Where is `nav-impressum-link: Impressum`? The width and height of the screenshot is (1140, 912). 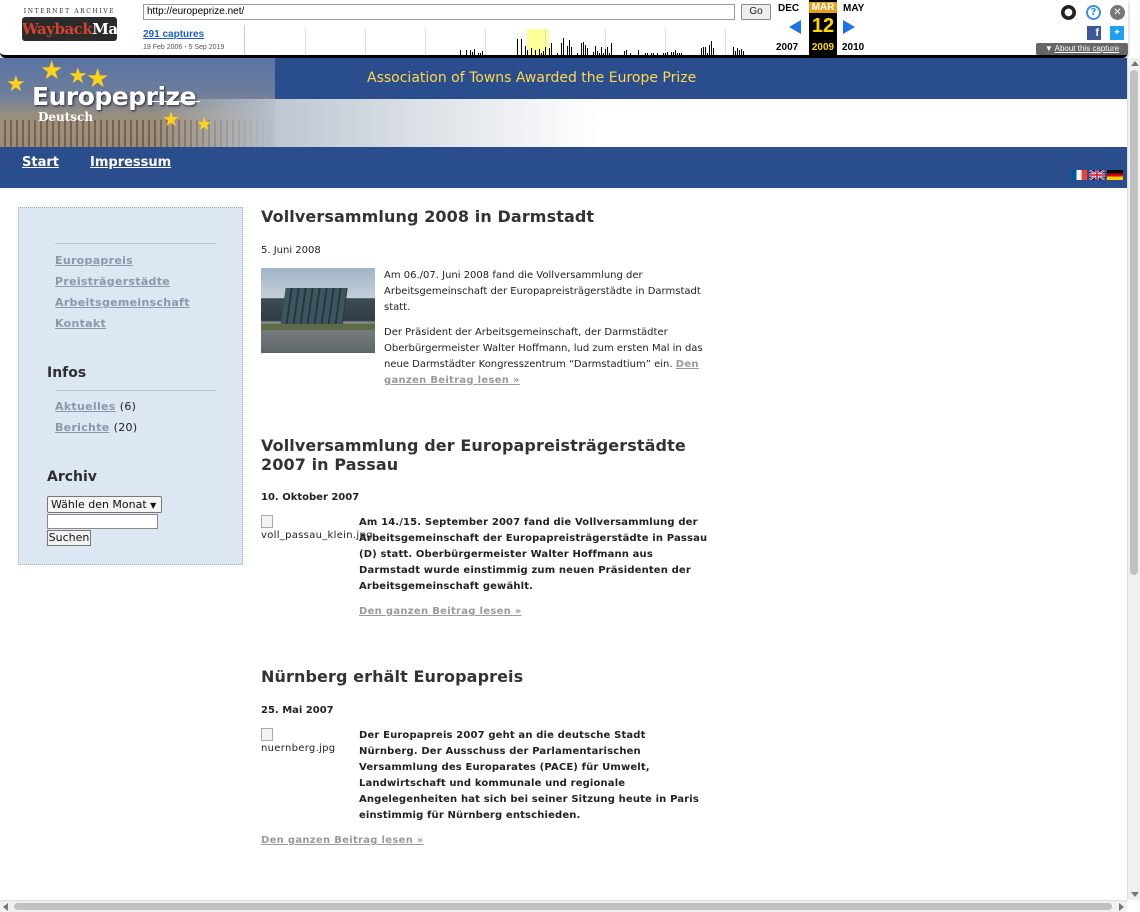
nav-impressum-link: Impressum is located at coordinates (130, 162).